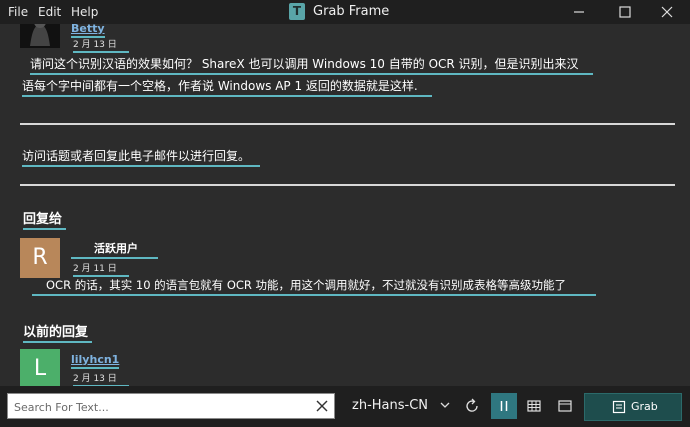  I want to click on search-box, so click(171, 406).